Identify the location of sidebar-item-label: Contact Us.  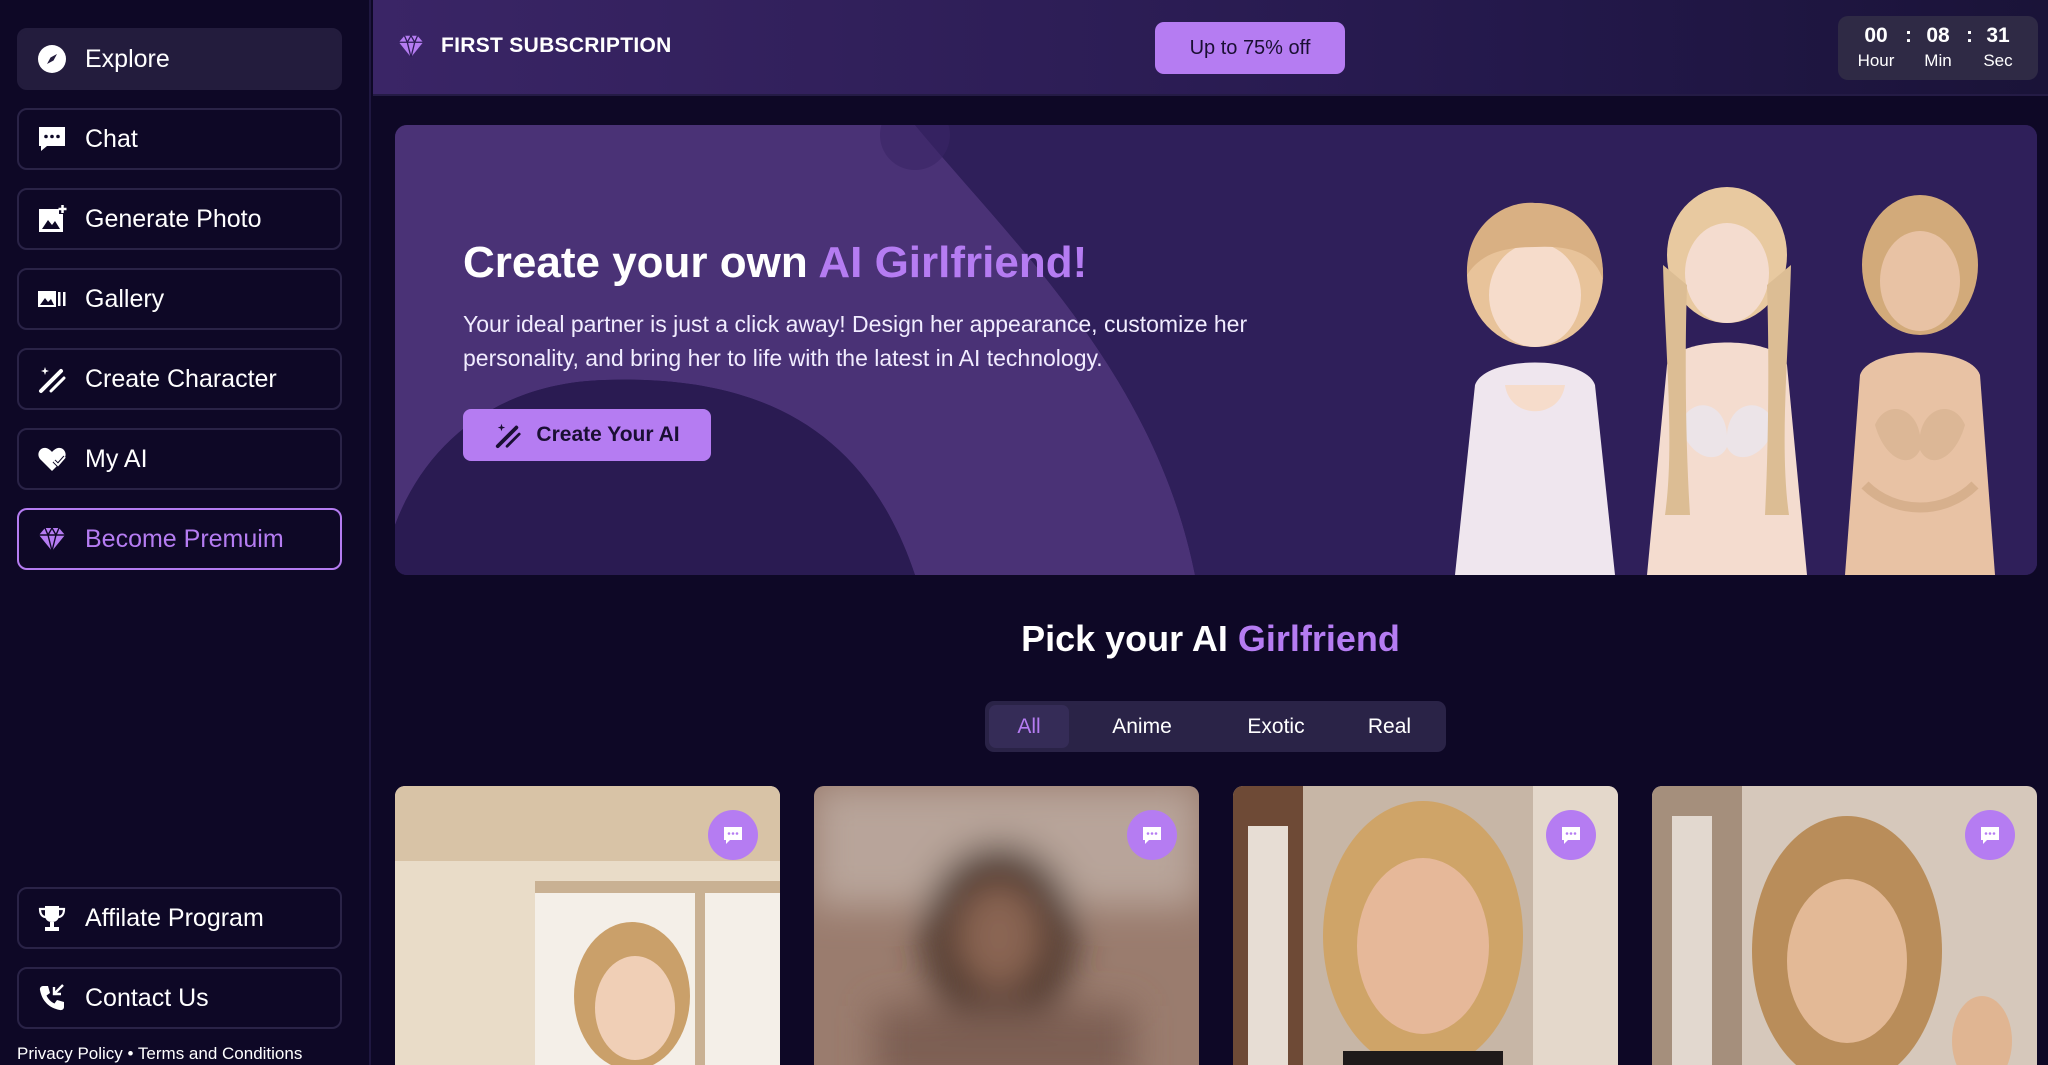
(147, 997).